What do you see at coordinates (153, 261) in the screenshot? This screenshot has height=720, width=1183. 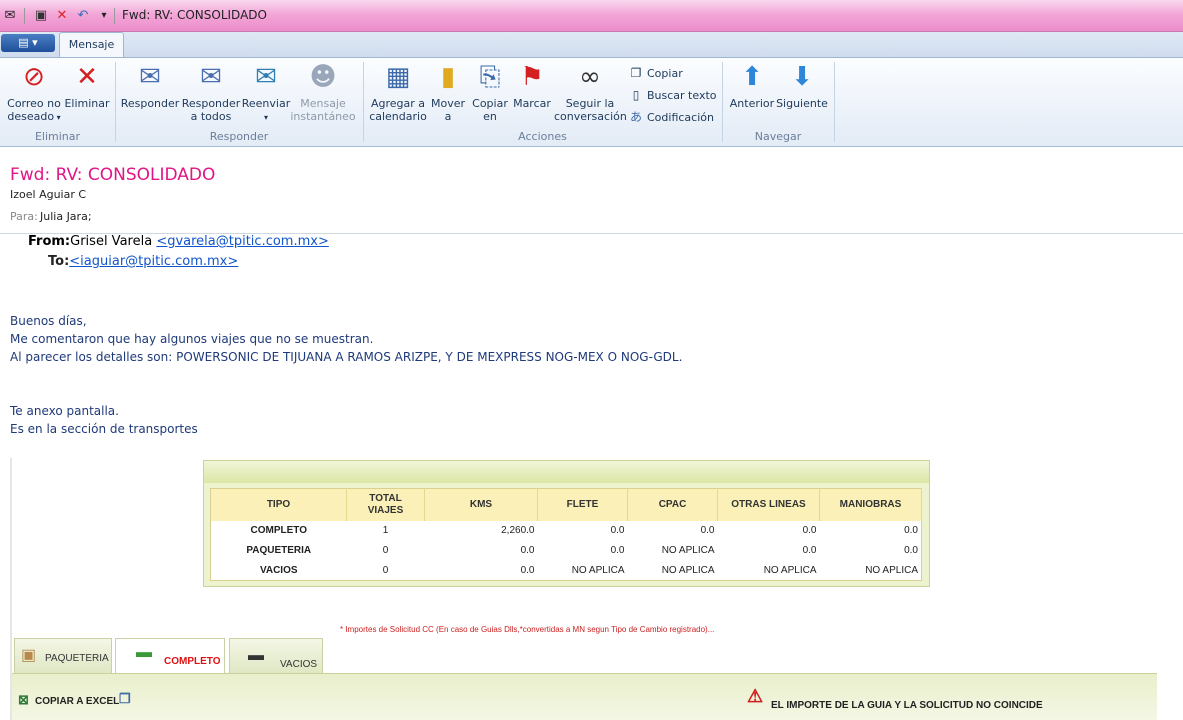 I see `to-email-link: <iaguiar@tpitic.com.mx>` at bounding box center [153, 261].